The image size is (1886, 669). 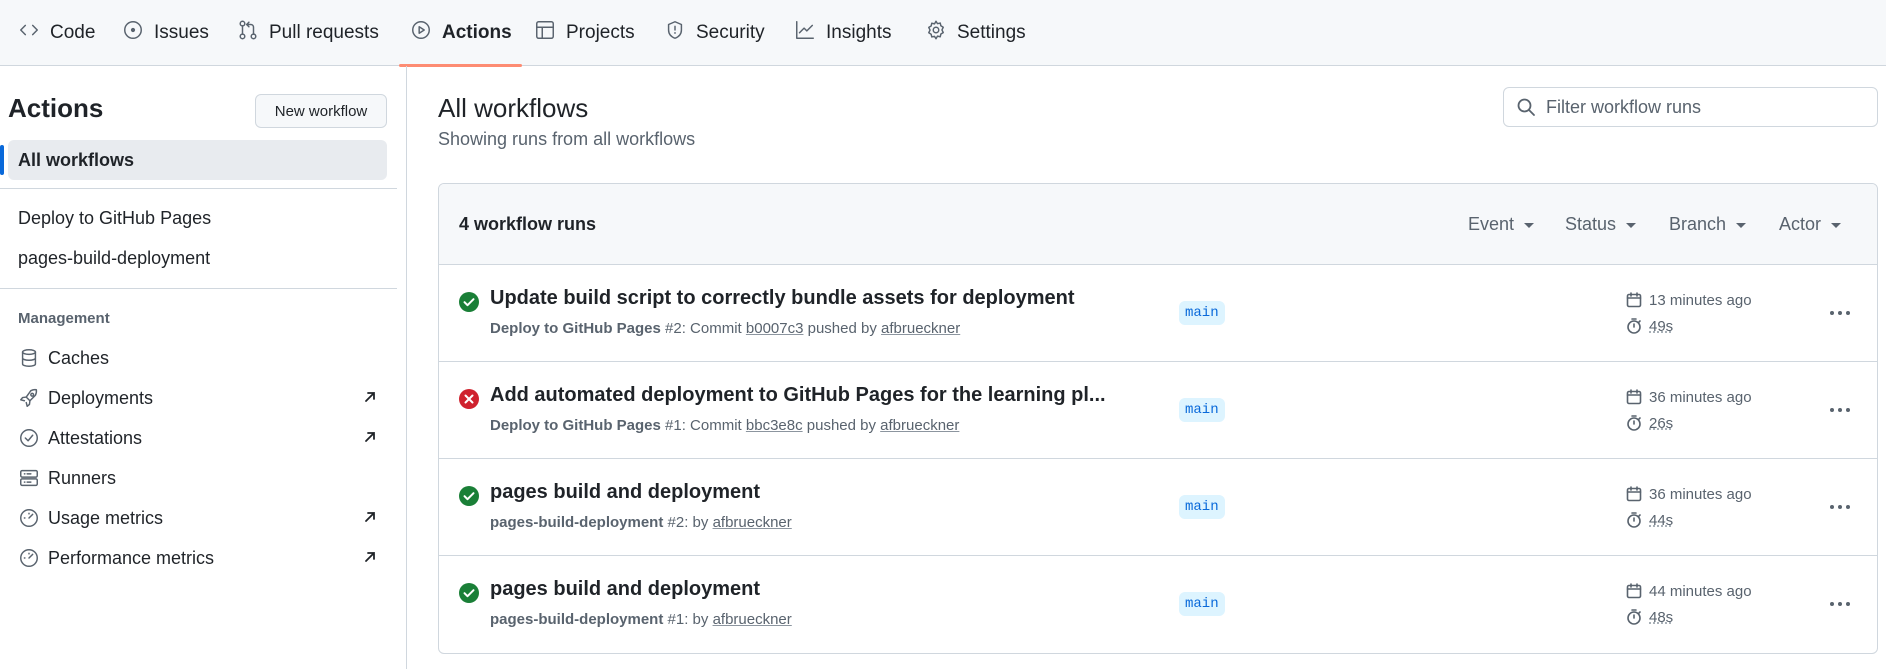 What do you see at coordinates (198, 438) in the screenshot?
I see `sidebar-item-attestations: Attestations` at bounding box center [198, 438].